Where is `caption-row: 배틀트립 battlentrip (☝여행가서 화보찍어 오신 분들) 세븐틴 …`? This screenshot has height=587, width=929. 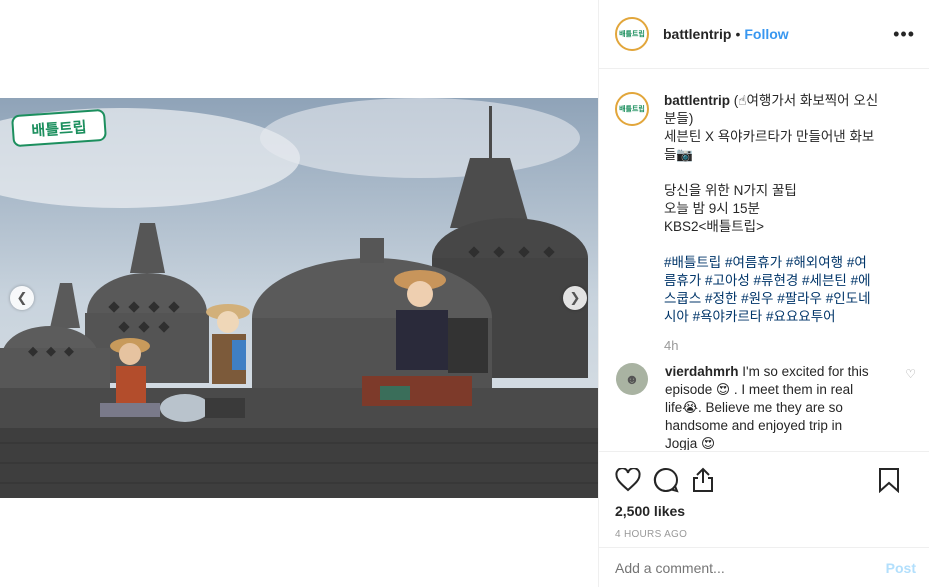 caption-row: 배틀트립 battlentrip (☝여행가서 화보찍어 오신 분들) 세븐틴 … is located at coordinates (765, 209).